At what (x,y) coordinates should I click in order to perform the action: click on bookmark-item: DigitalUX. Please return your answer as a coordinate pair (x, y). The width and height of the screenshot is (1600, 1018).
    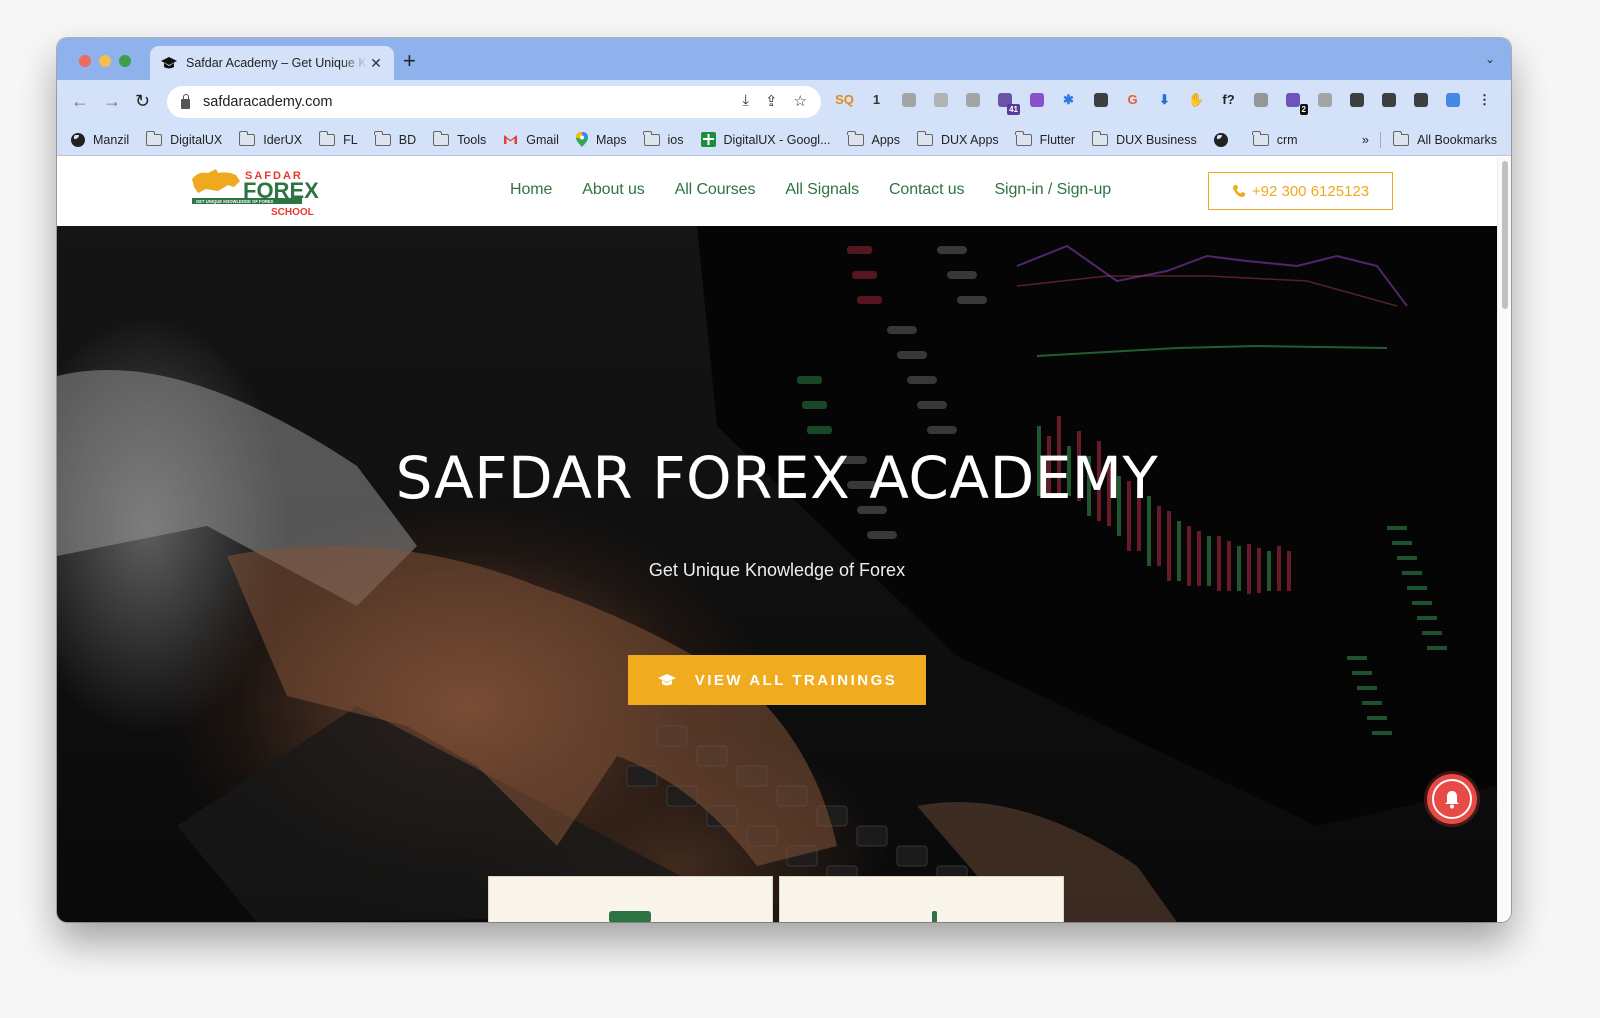
    Looking at the image, I should click on (183, 138).